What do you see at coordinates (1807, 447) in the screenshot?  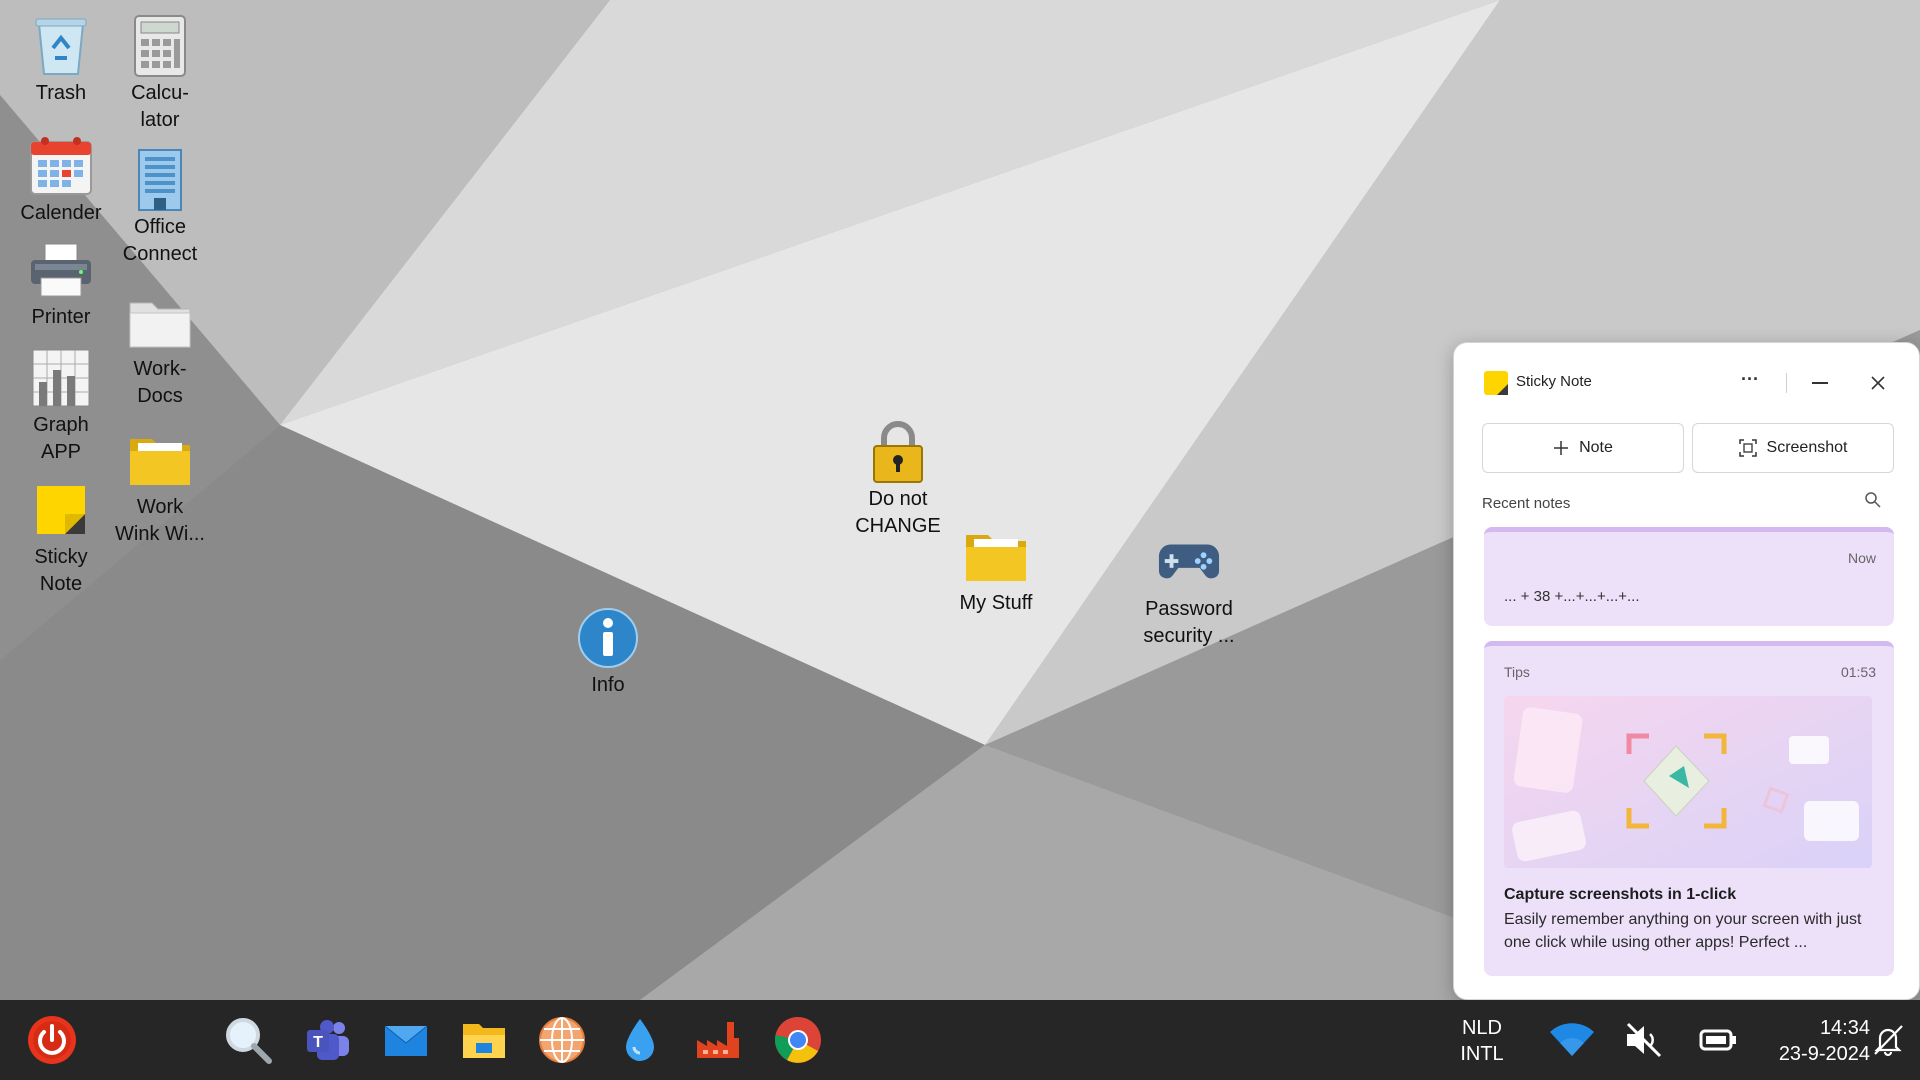 I see `screenshot-label: Screenshot` at bounding box center [1807, 447].